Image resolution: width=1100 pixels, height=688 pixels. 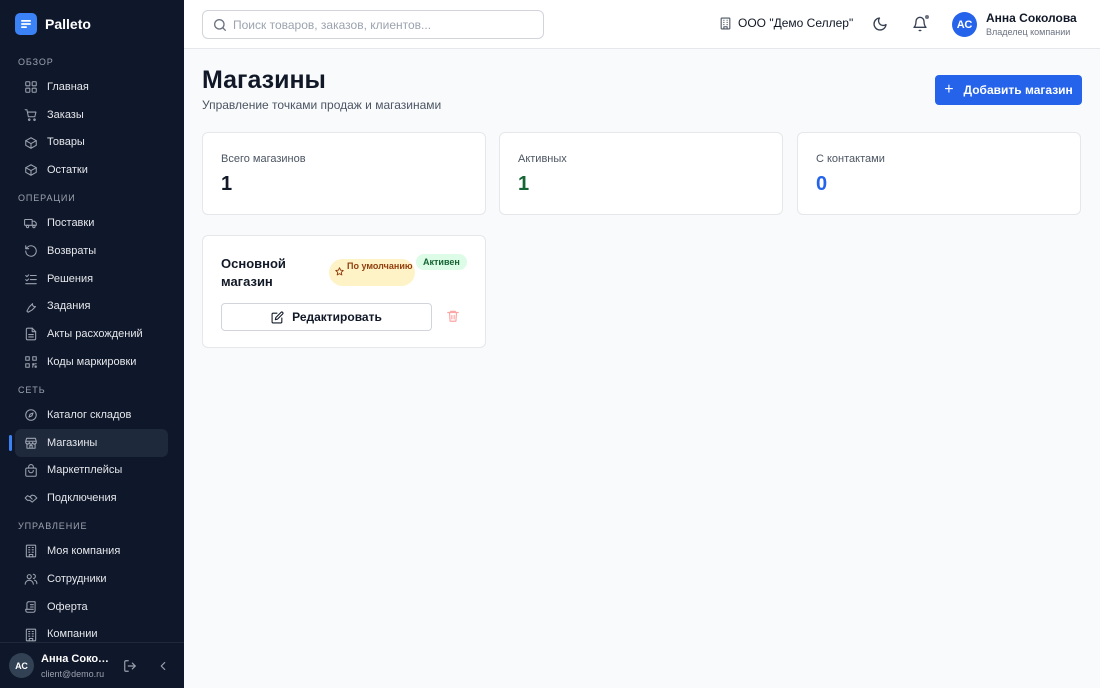 What do you see at coordinates (277, 317) in the screenshot?
I see `edit-icon` at bounding box center [277, 317].